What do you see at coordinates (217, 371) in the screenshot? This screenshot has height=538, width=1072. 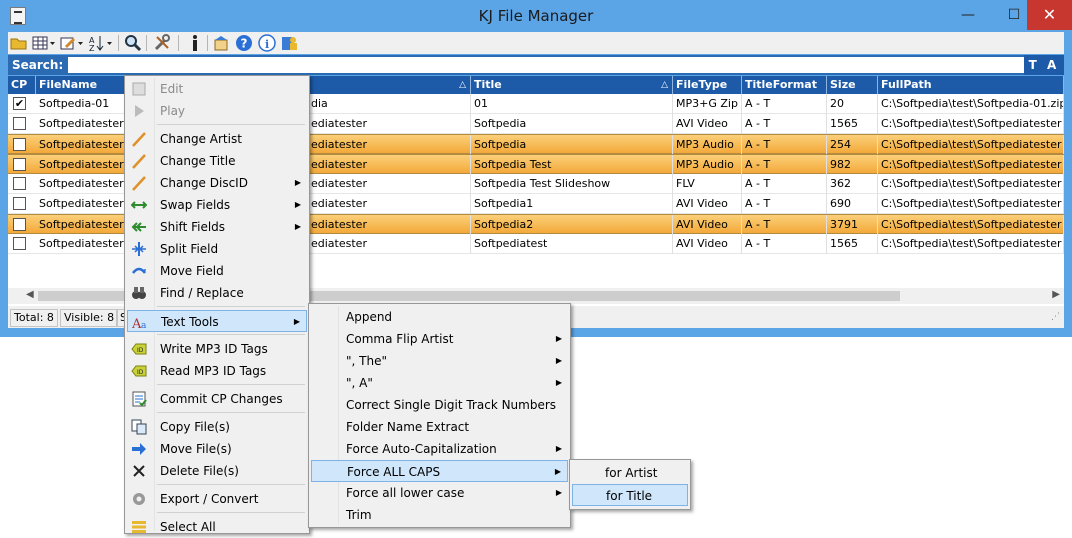 I see `menu-item-read-mp3-id-tags: ID Read MP3 ID Tags` at bounding box center [217, 371].